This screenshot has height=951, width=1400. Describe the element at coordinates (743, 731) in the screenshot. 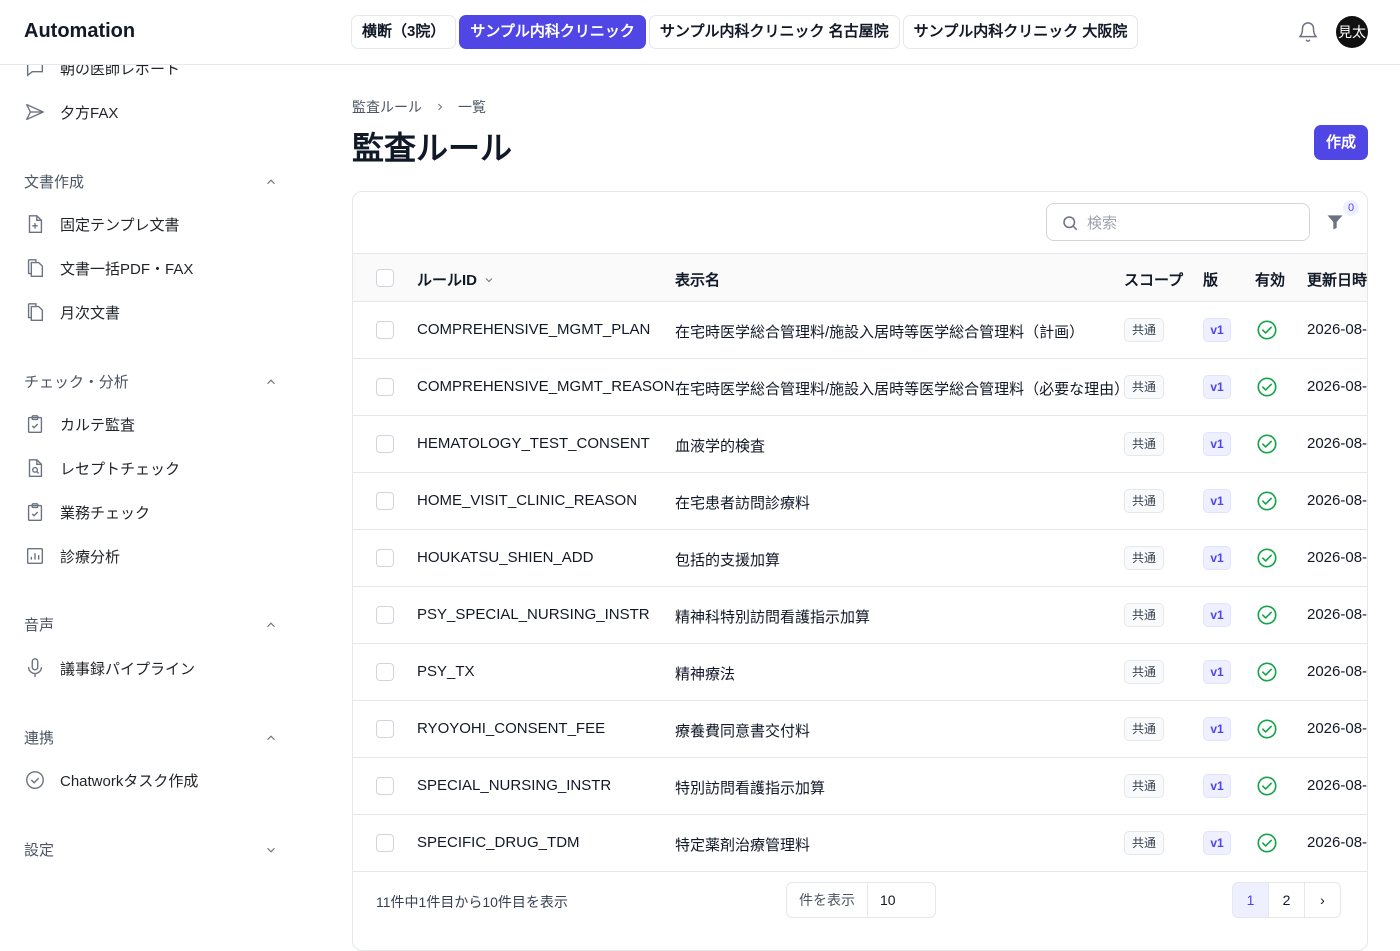

I see `display-name-cell: 療養費同意書交付料` at that location.